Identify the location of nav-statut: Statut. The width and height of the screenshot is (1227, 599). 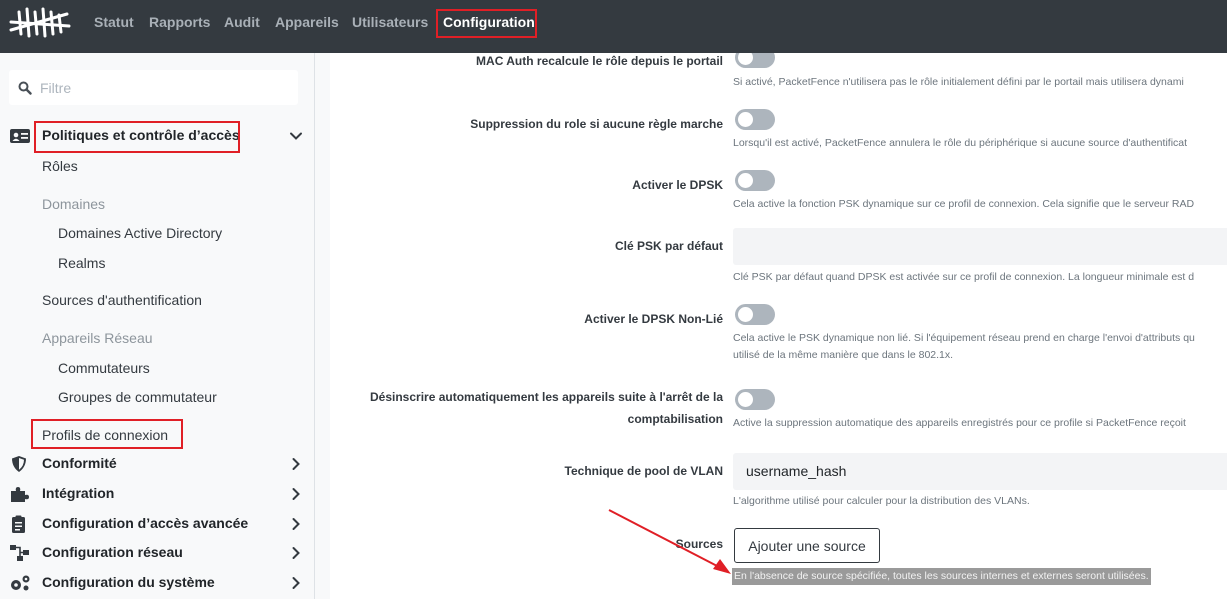
(114, 22).